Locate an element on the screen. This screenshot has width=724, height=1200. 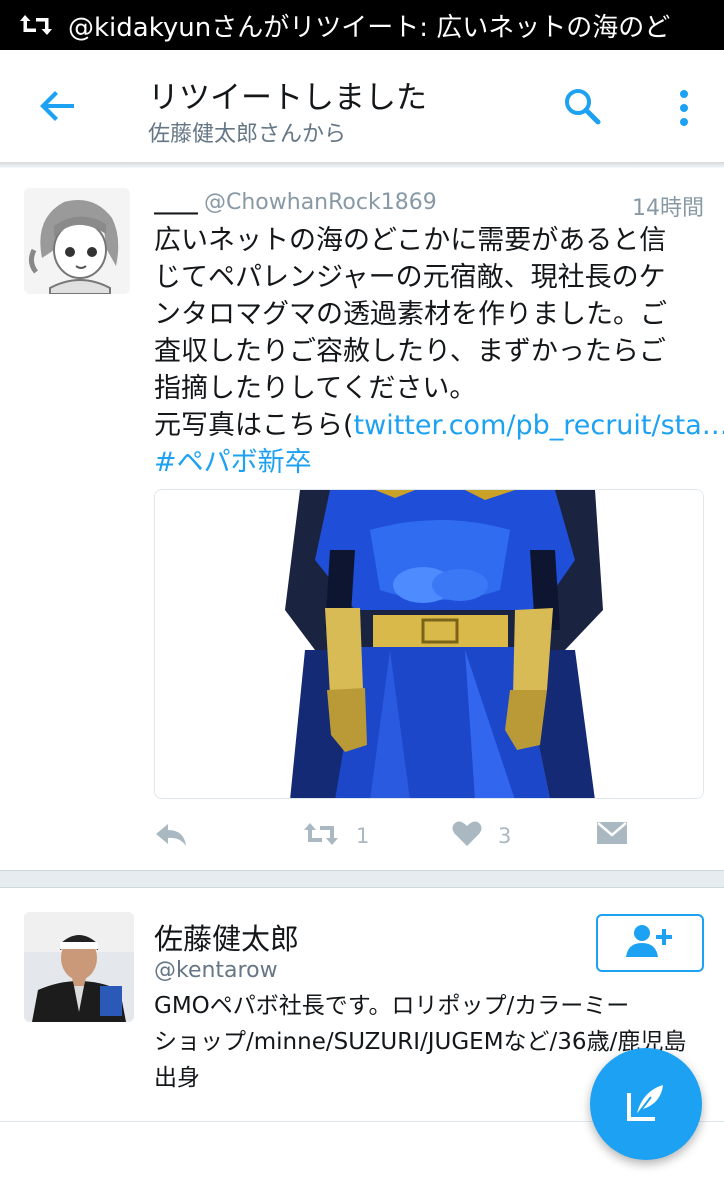
page-title: リツイートしました is located at coordinates (287, 98).